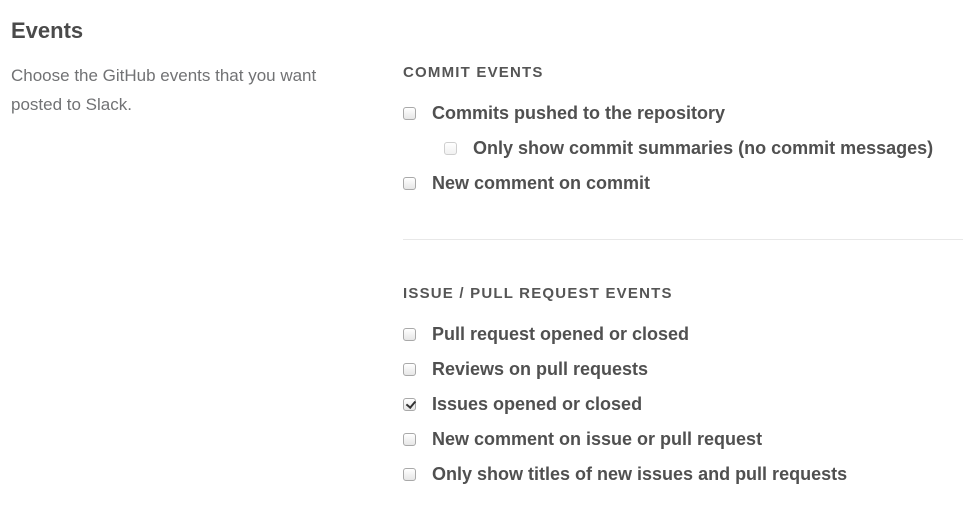 The image size is (963, 512). I want to click on checkbox-titles-only, so click(409, 474).